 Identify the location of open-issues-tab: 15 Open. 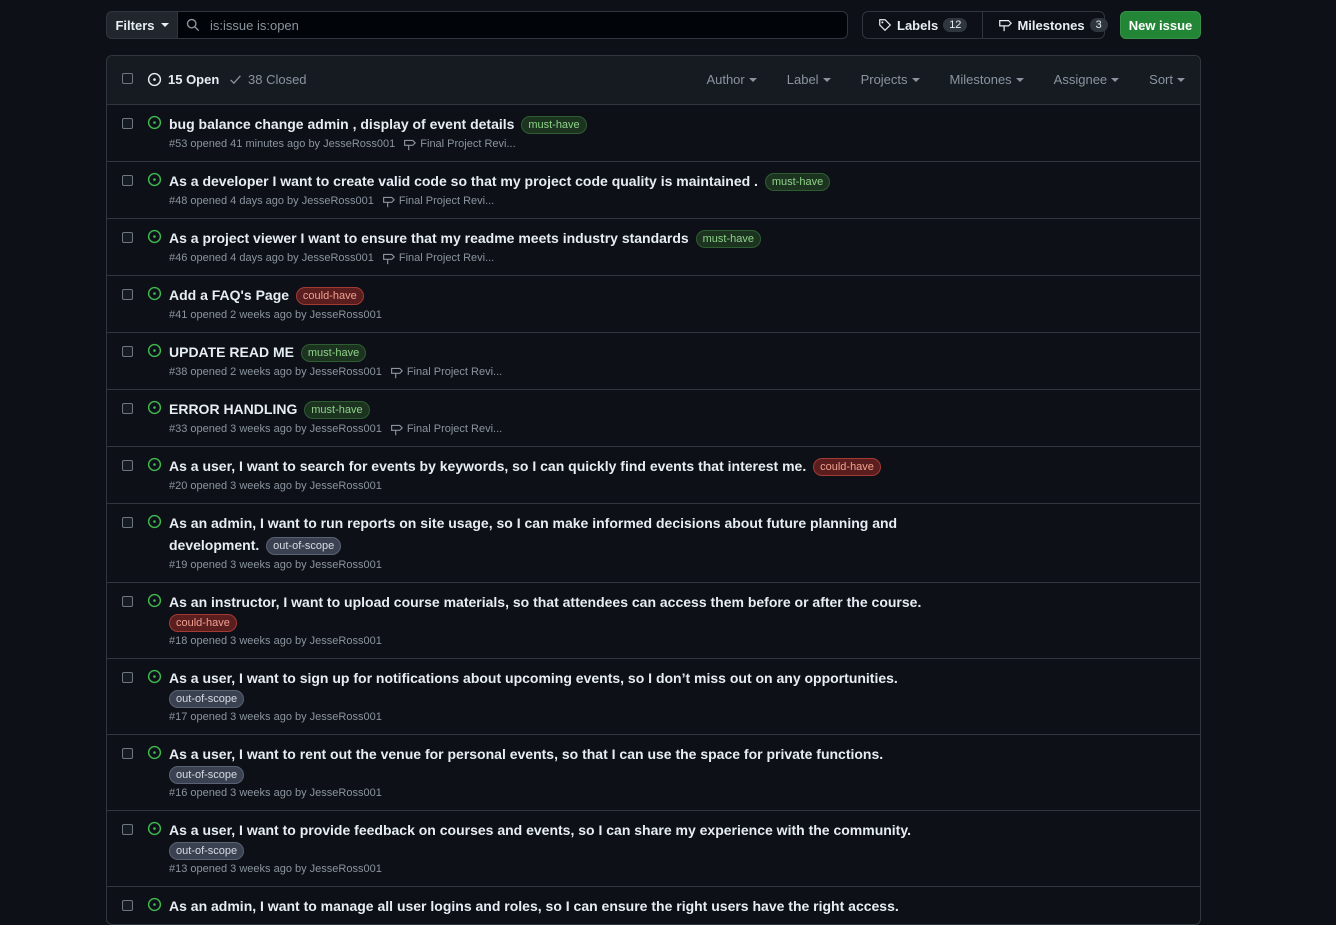
(183, 79).